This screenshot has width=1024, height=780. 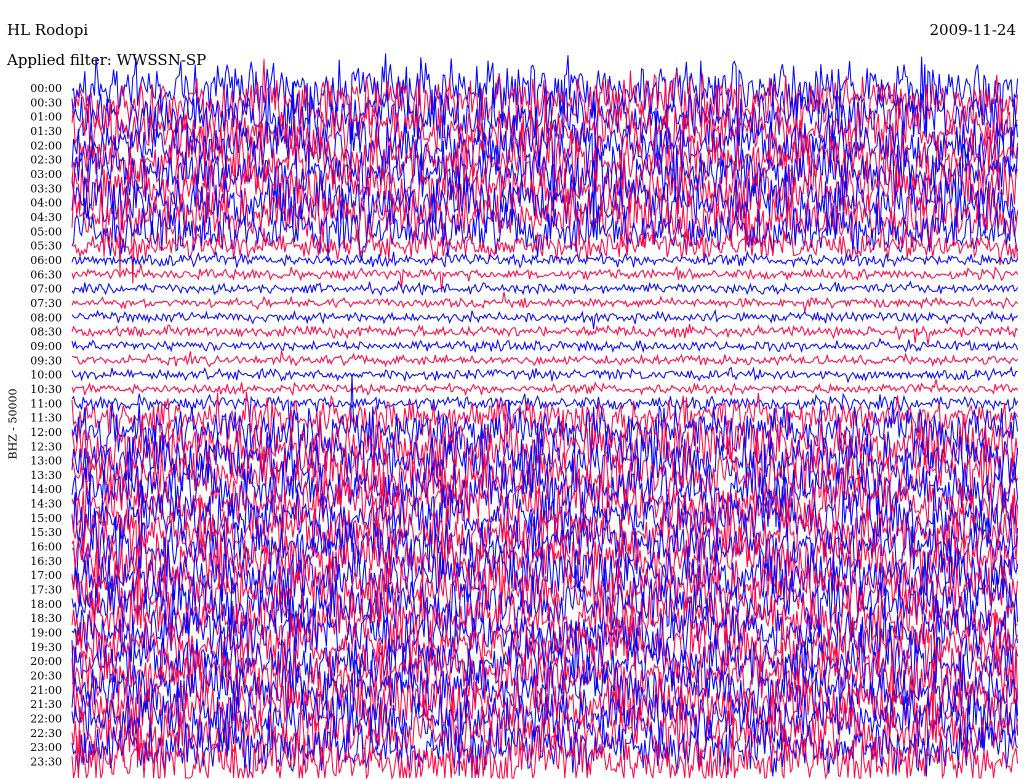 What do you see at coordinates (46, 418) in the screenshot?
I see `time-tick-label: 11:30` at bounding box center [46, 418].